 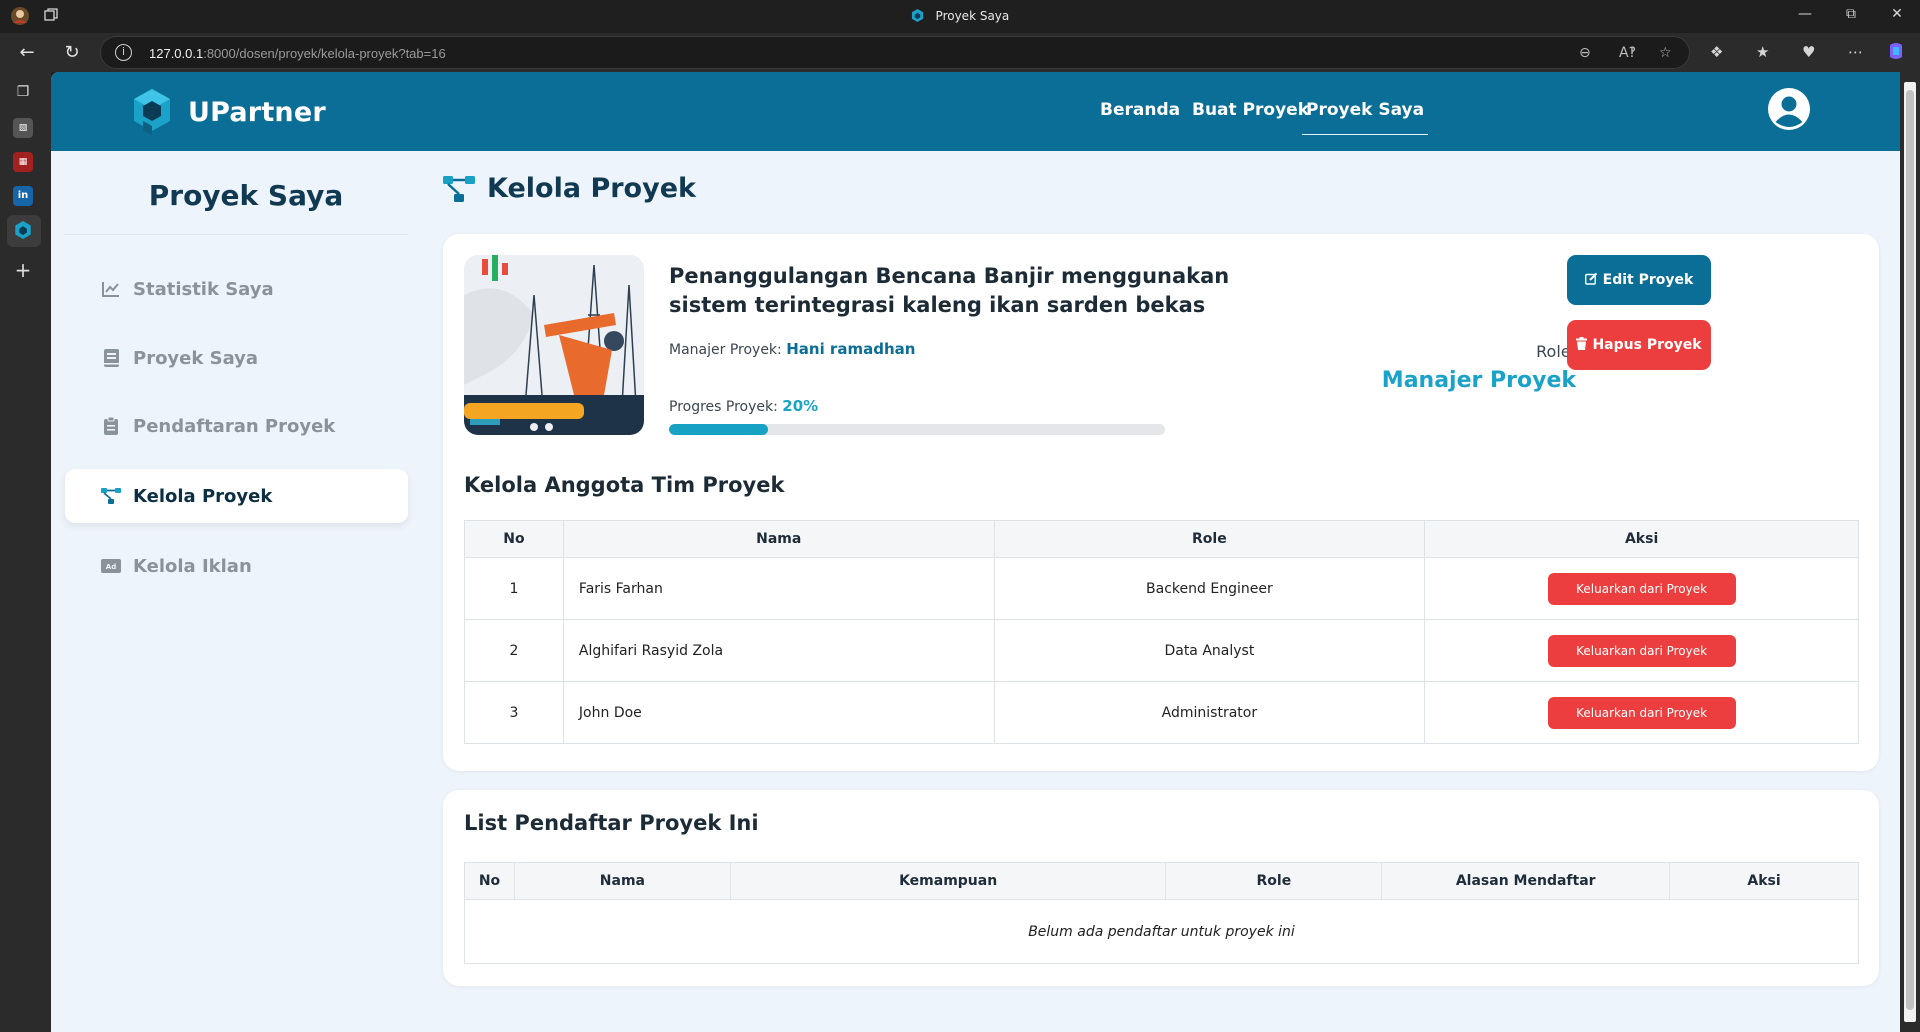 I want to click on project-manager-label: Manajer Proyek:, so click(x=725, y=350).